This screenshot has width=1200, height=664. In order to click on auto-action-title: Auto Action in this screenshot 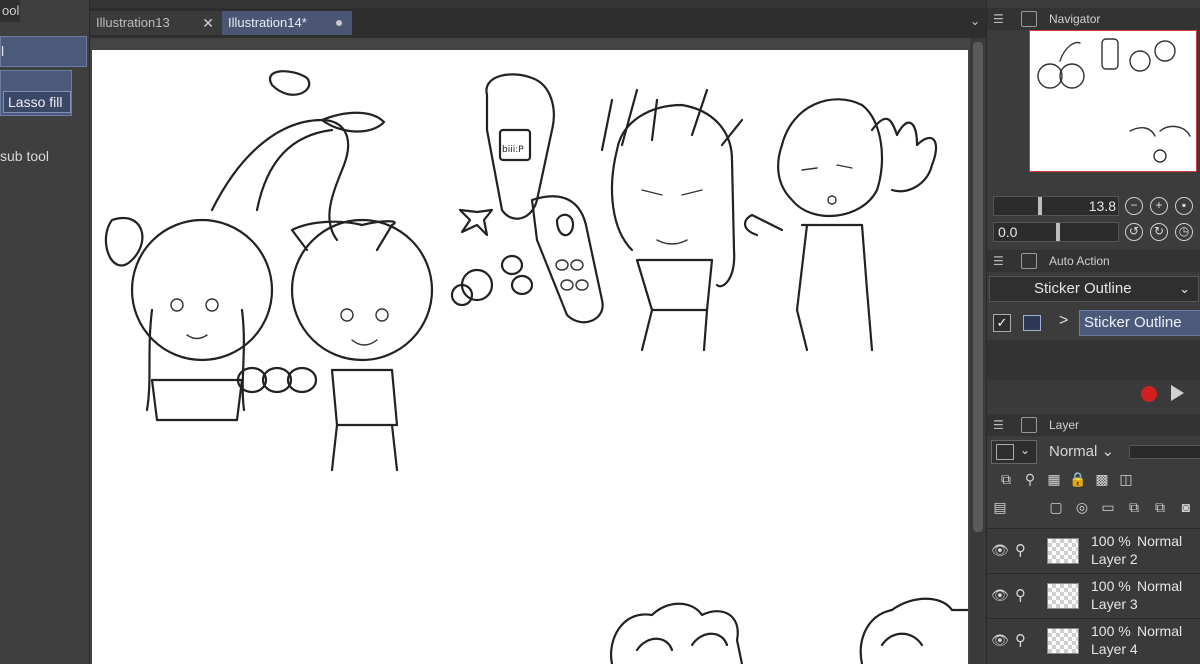, I will do `click(1079, 261)`.